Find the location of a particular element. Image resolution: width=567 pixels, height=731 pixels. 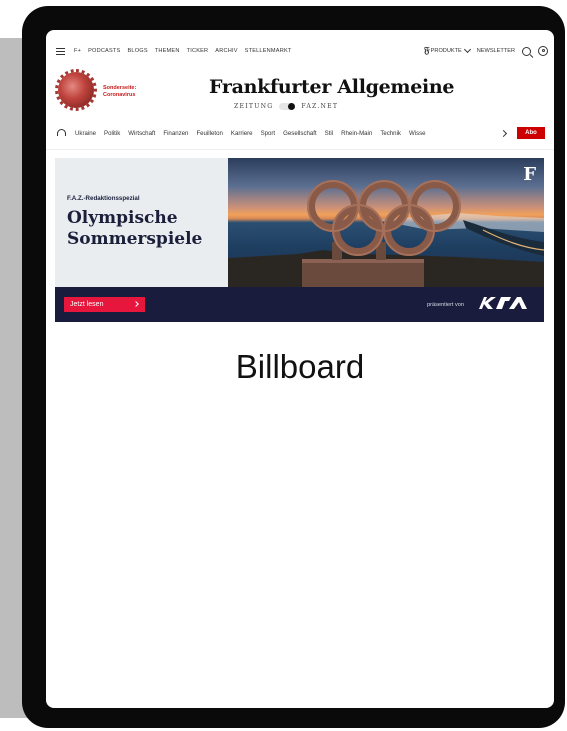

nav-link-fplus: F+ is located at coordinates (77, 51).